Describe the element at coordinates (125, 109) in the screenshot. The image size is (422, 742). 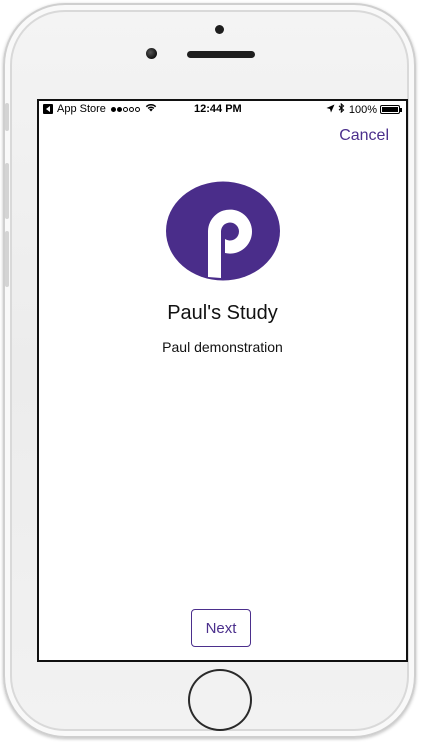
I see `signal-icon` at that location.